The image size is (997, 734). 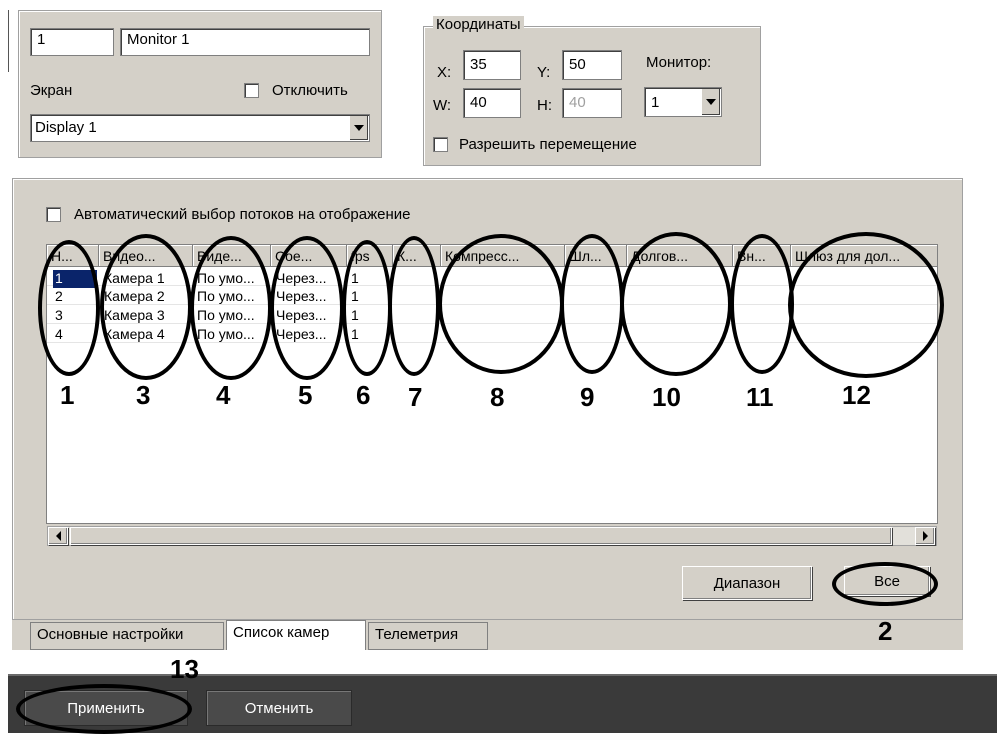 What do you see at coordinates (683, 102) in the screenshot?
I see `monitor-select: 1` at bounding box center [683, 102].